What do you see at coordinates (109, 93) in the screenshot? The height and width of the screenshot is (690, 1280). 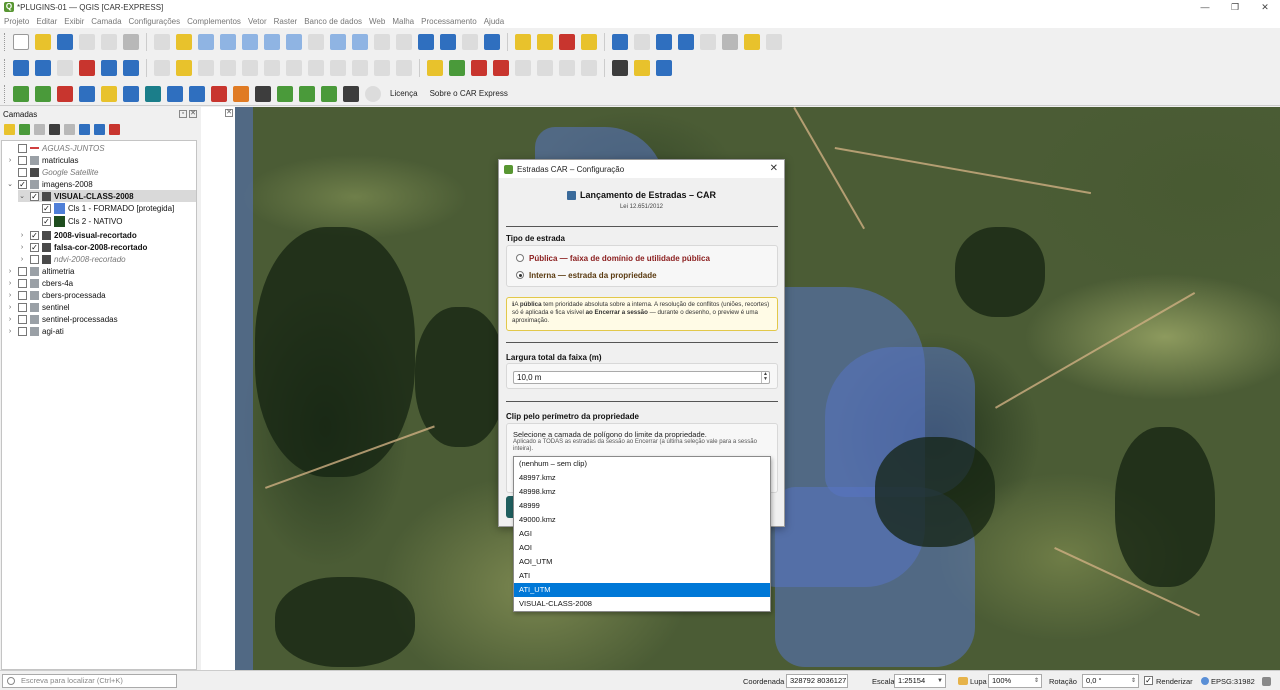 I see `car-target-icon` at bounding box center [109, 93].